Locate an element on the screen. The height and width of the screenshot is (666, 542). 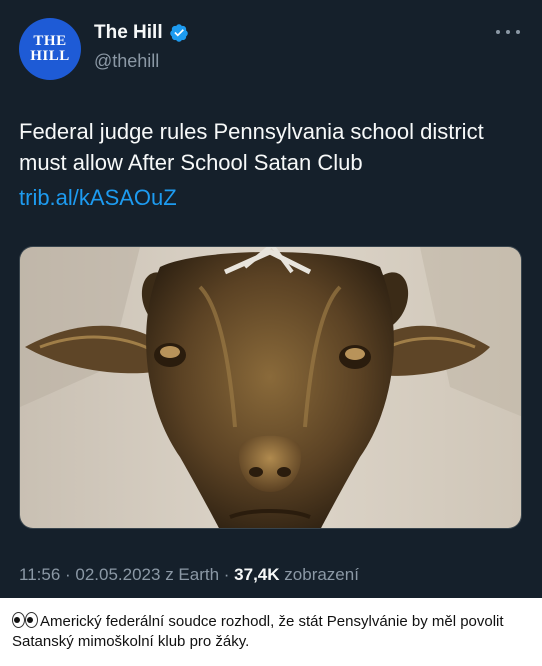
timestamp: 11:56 · 02.05.2023 z Earth · is located at coordinates (124, 574).